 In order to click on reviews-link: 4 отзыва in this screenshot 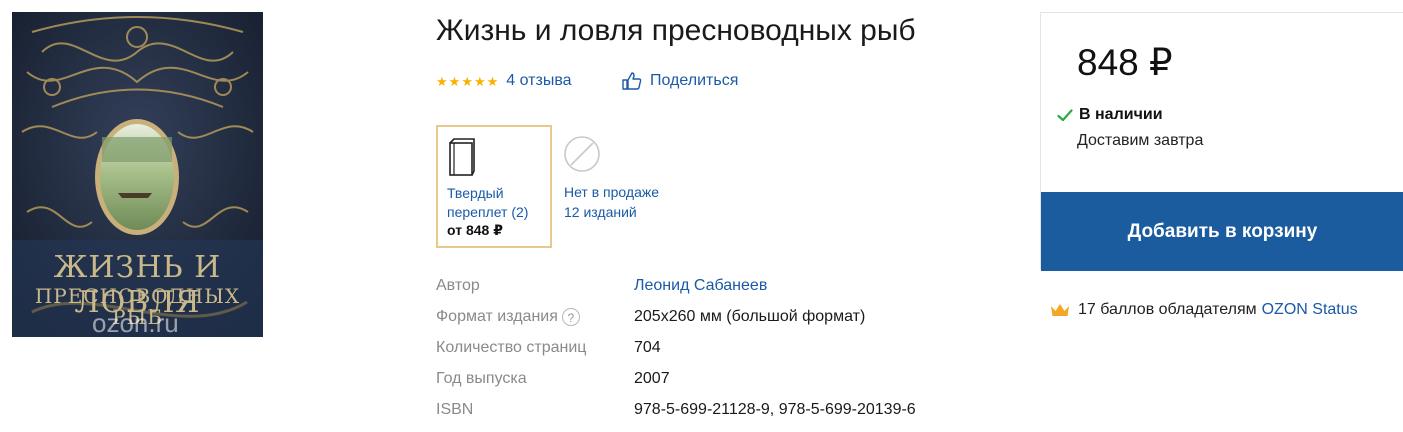, I will do `click(538, 81)`.